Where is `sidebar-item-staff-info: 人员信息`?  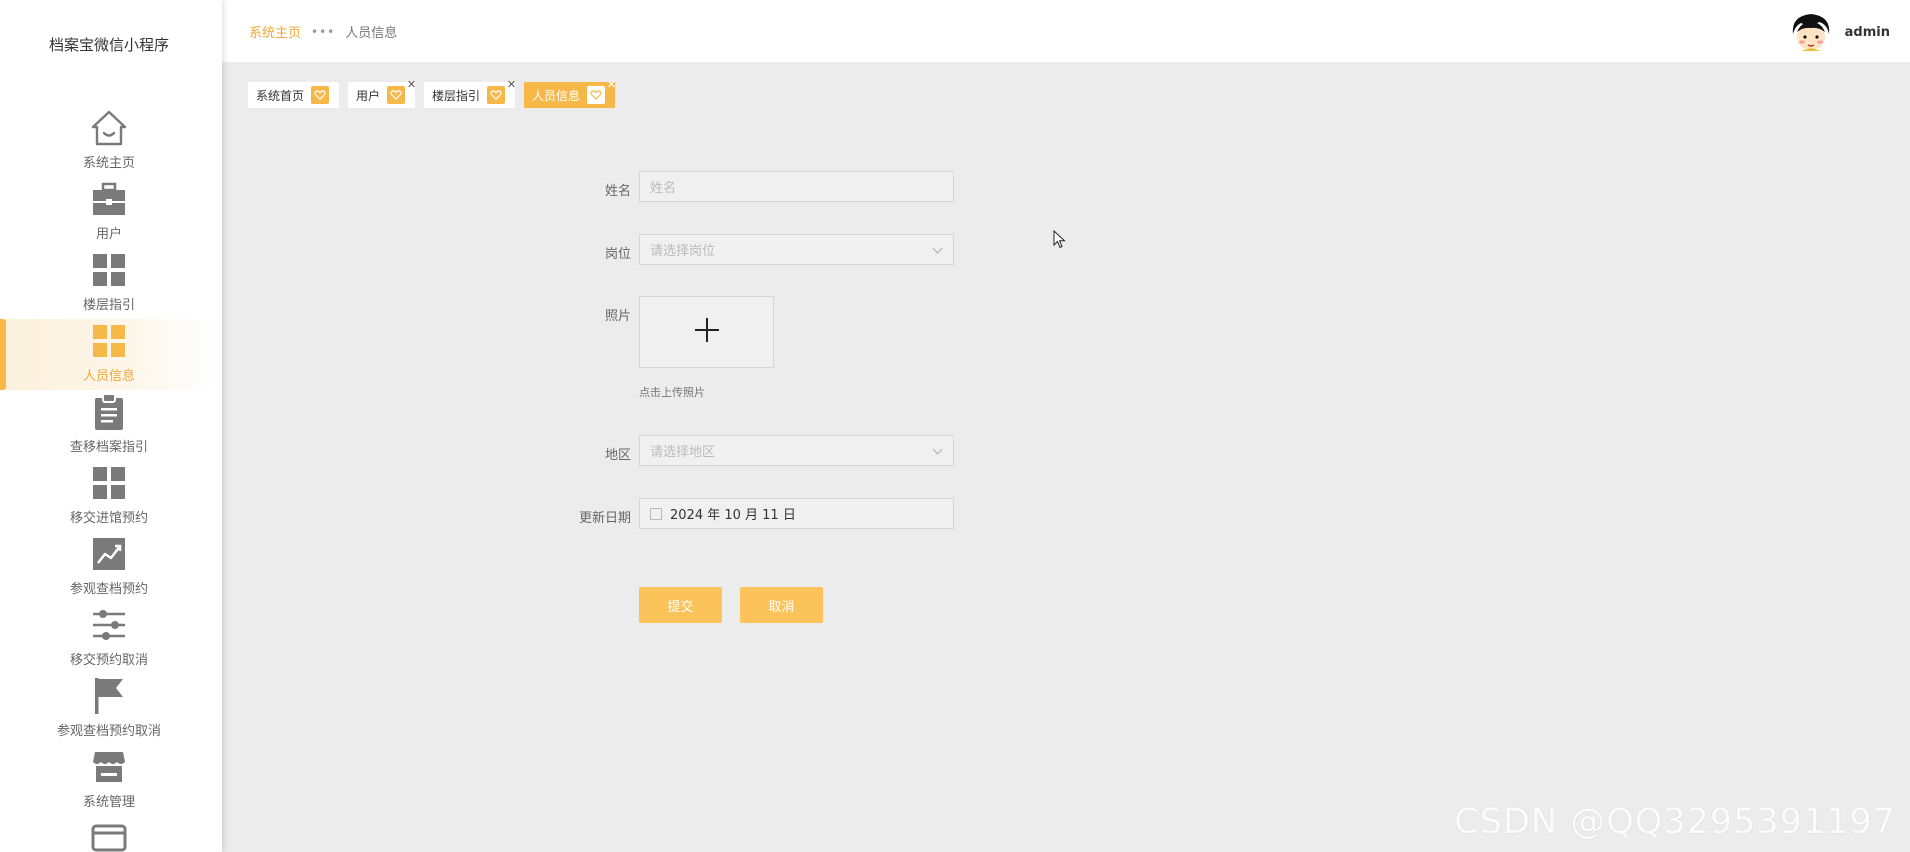 sidebar-item-staff-info: 人员信息 is located at coordinates (109, 354).